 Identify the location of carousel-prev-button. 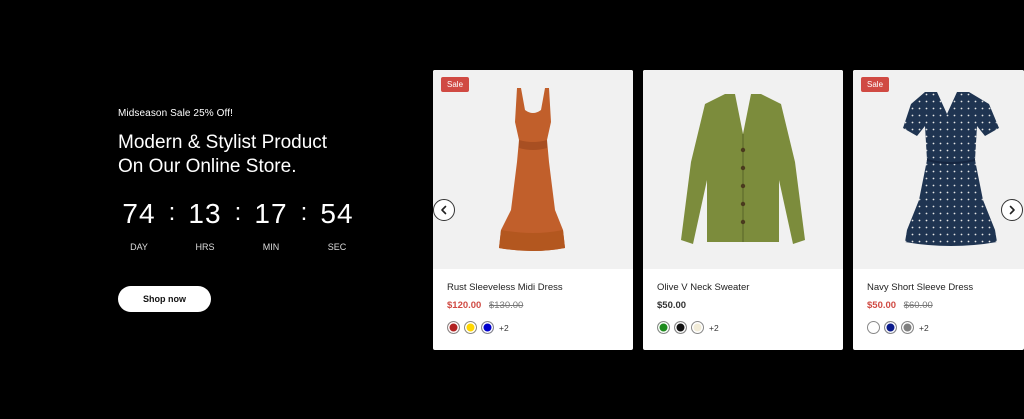
(444, 210).